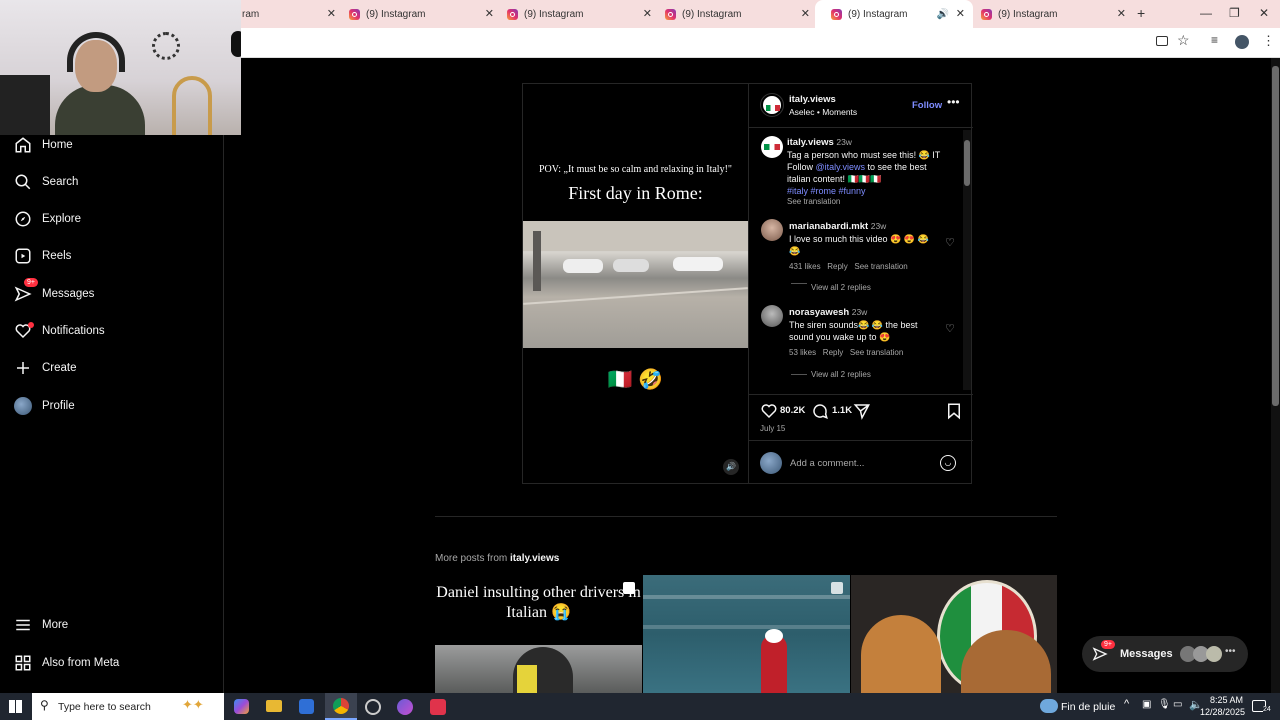 Image resolution: width=1280 pixels, height=720 pixels. I want to click on profile-avatar, so click(1242, 42).